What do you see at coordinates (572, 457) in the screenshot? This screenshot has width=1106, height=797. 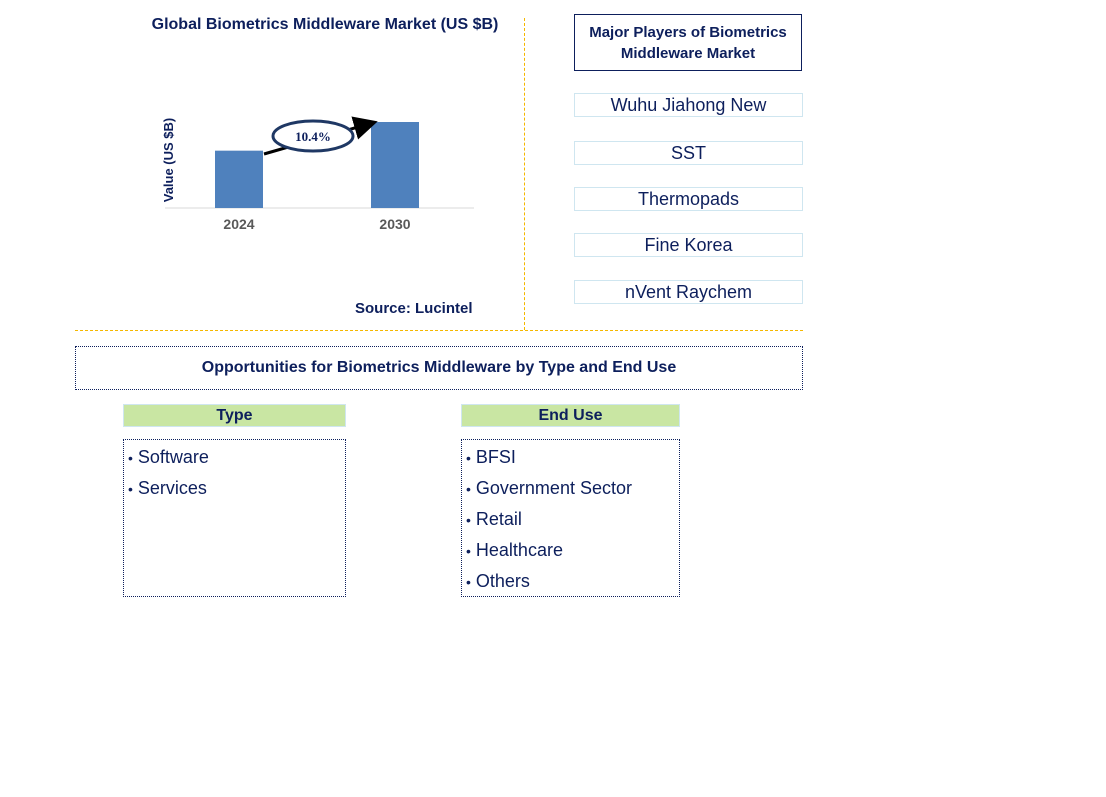 I see `end-use-item: BFSI` at bounding box center [572, 457].